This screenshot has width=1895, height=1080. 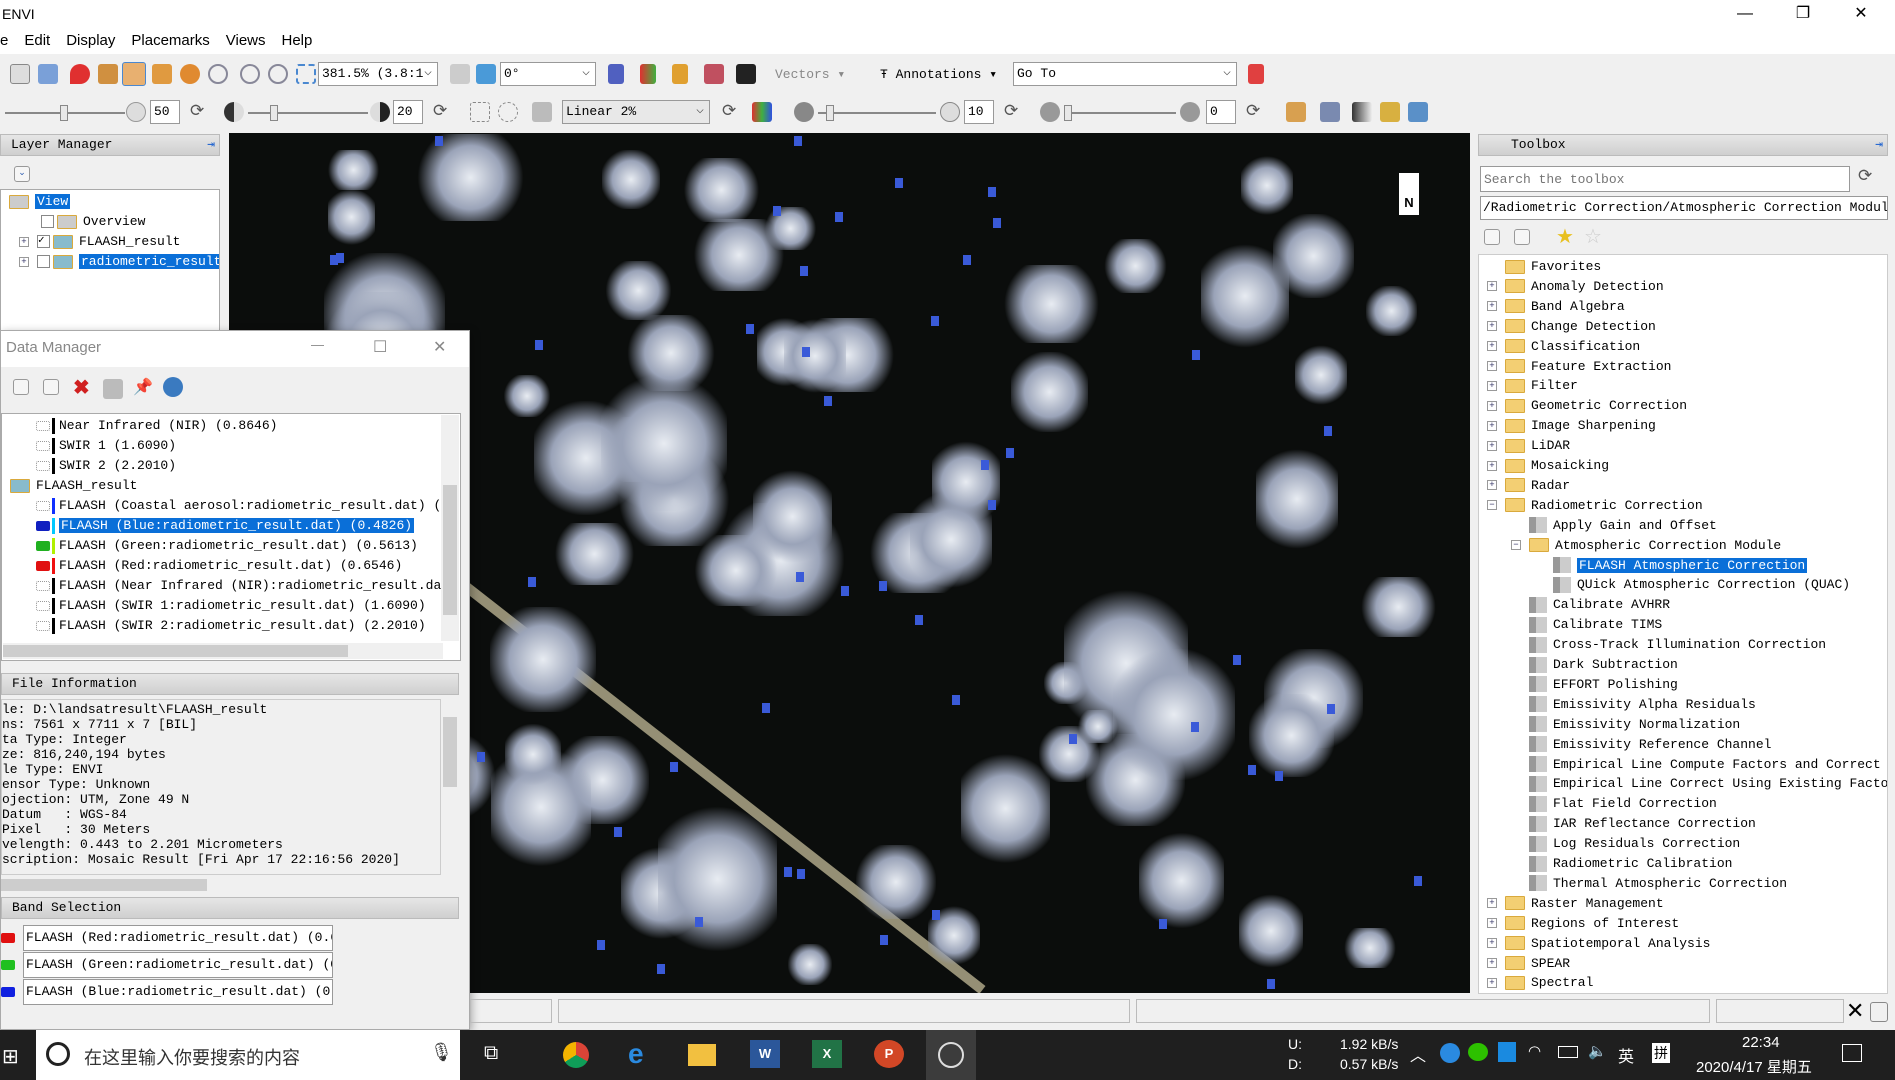 What do you see at coordinates (616, 74) in the screenshot?
I see `vector-tool-icon` at bounding box center [616, 74].